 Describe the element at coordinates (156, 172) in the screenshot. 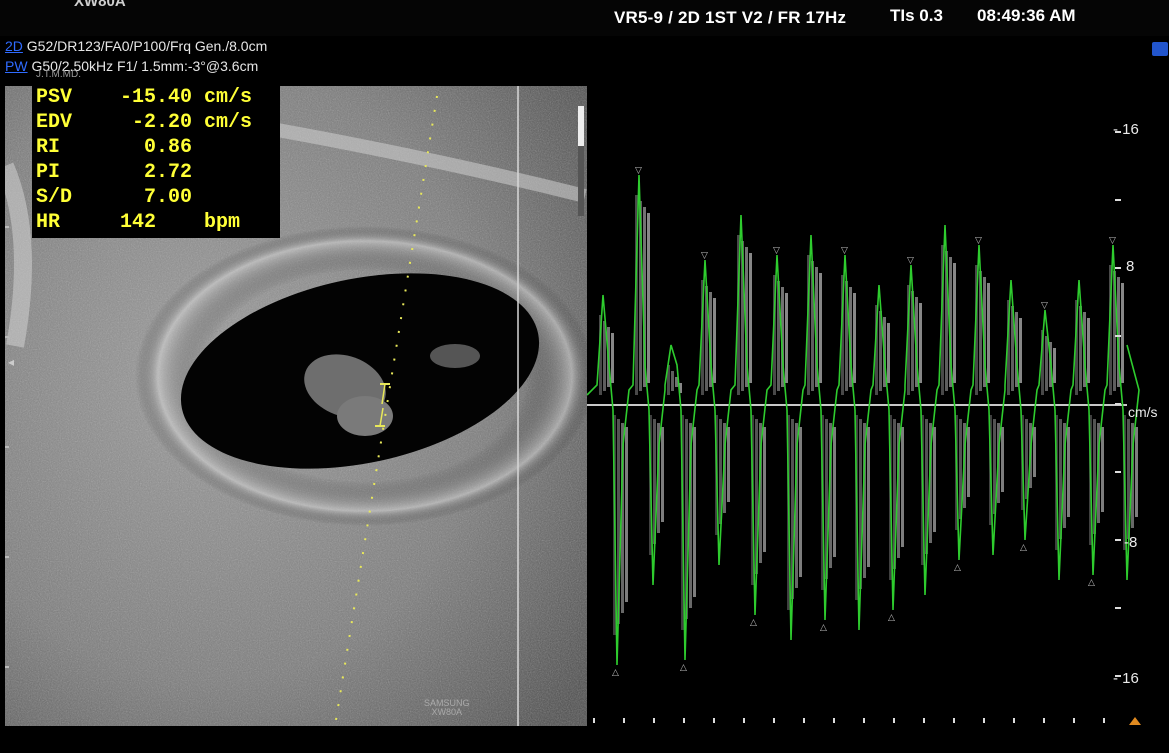

I see `measurement-value: 2.72` at that location.